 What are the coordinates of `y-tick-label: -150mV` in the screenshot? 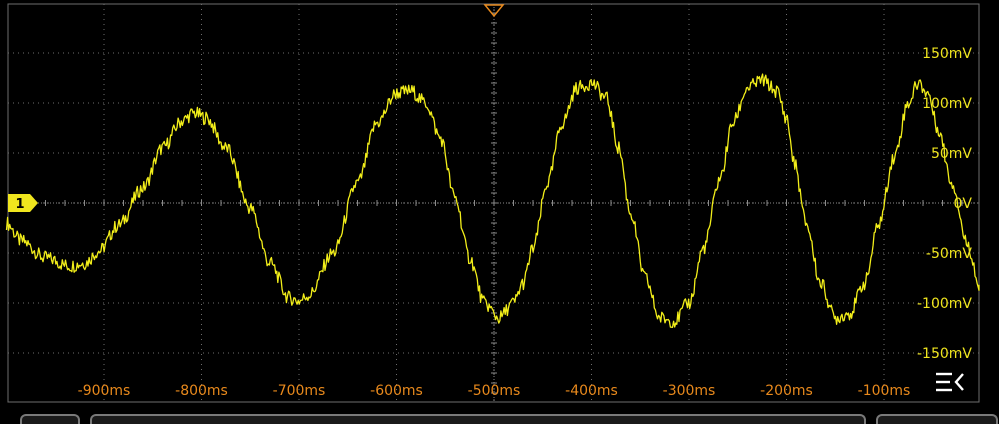 It's located at (944, 354).